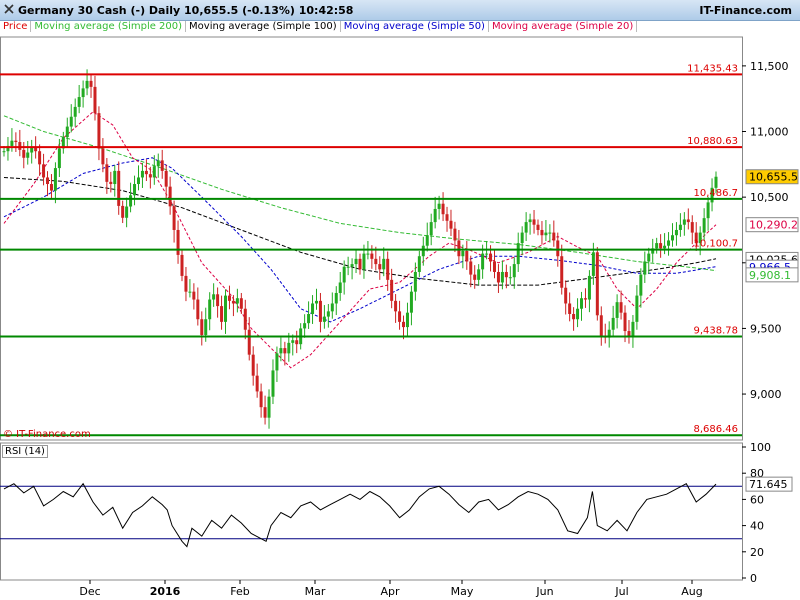 The height and width of the screenshot is (600, 800). Describe the element at coordinates (766, 394) in the screenshot. I see `y-tick-label: 9,000` at that location.